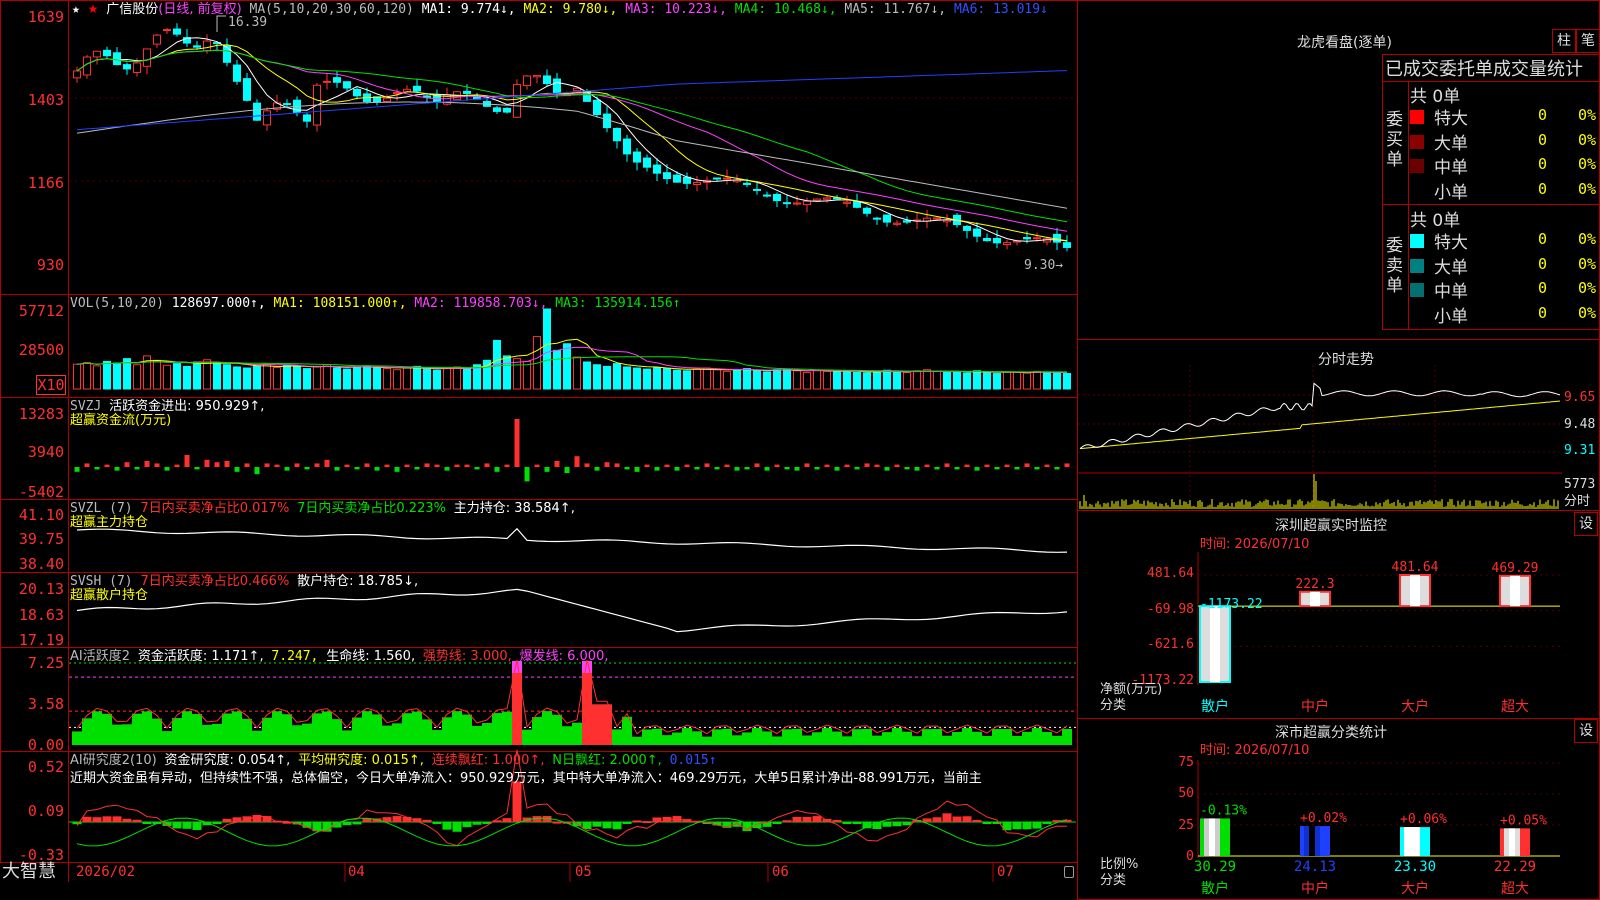 The image size is (1600, 900). I want to click on classify-y-unit: 比例%, so click(1119, 864).